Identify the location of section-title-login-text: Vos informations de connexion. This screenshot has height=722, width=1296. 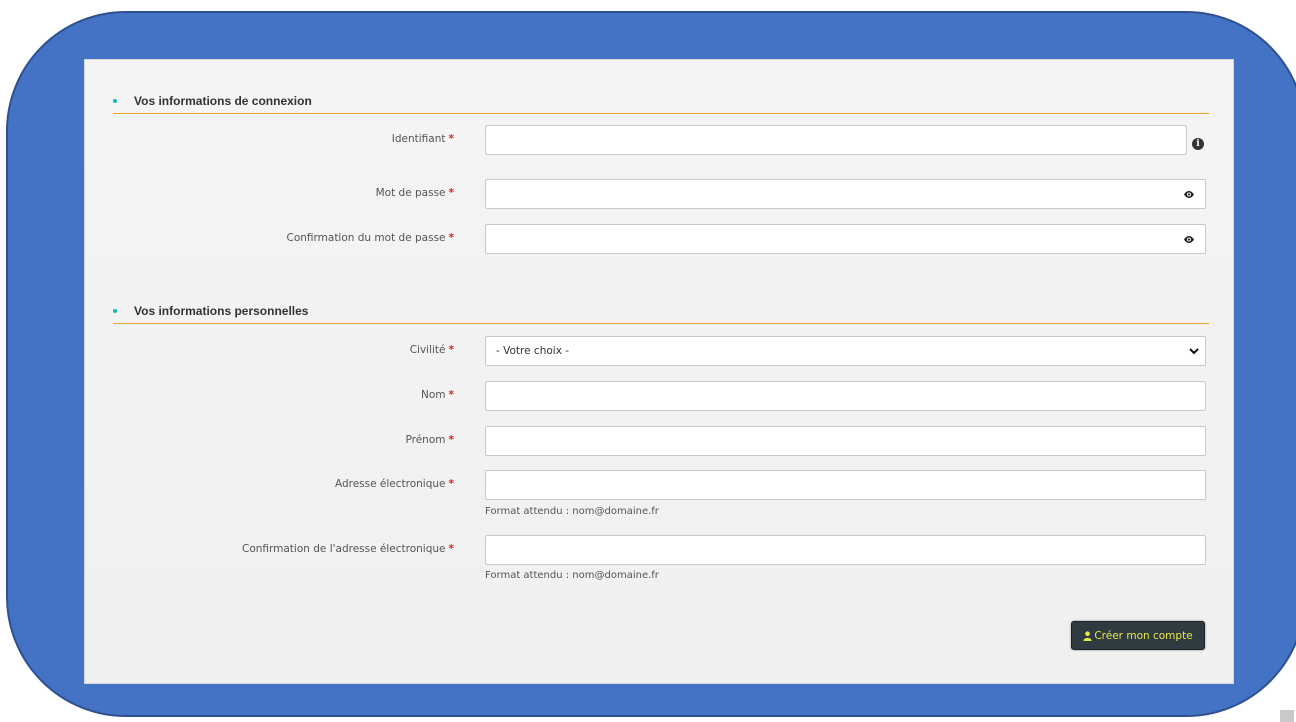
(223, 101).